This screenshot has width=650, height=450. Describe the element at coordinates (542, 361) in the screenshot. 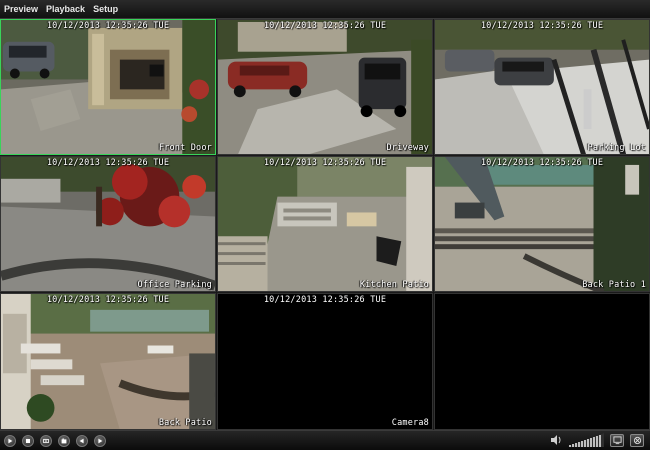

I see `camera-tile-empty` at that location.